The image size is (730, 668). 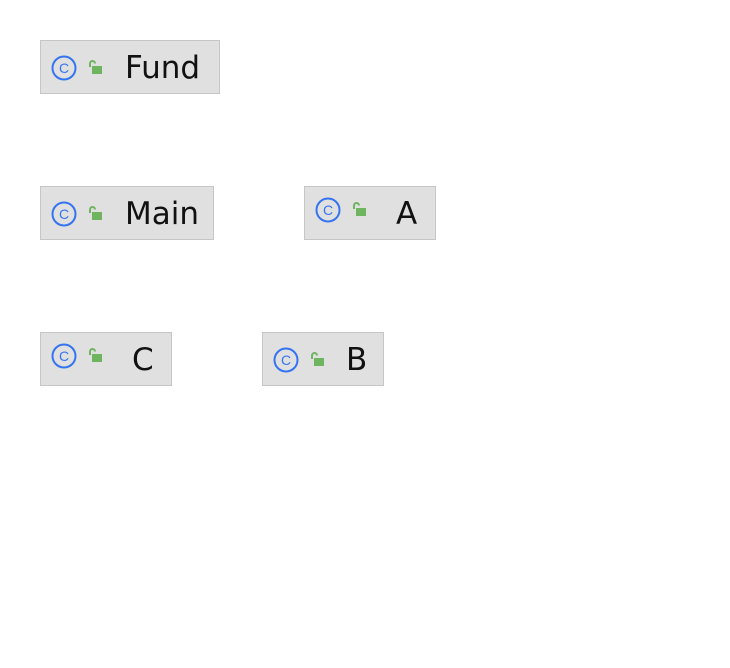 What do you see at coordinates (407, 214) in the screenshot?
I see `class-name: A` at bounding box center [407, 214].